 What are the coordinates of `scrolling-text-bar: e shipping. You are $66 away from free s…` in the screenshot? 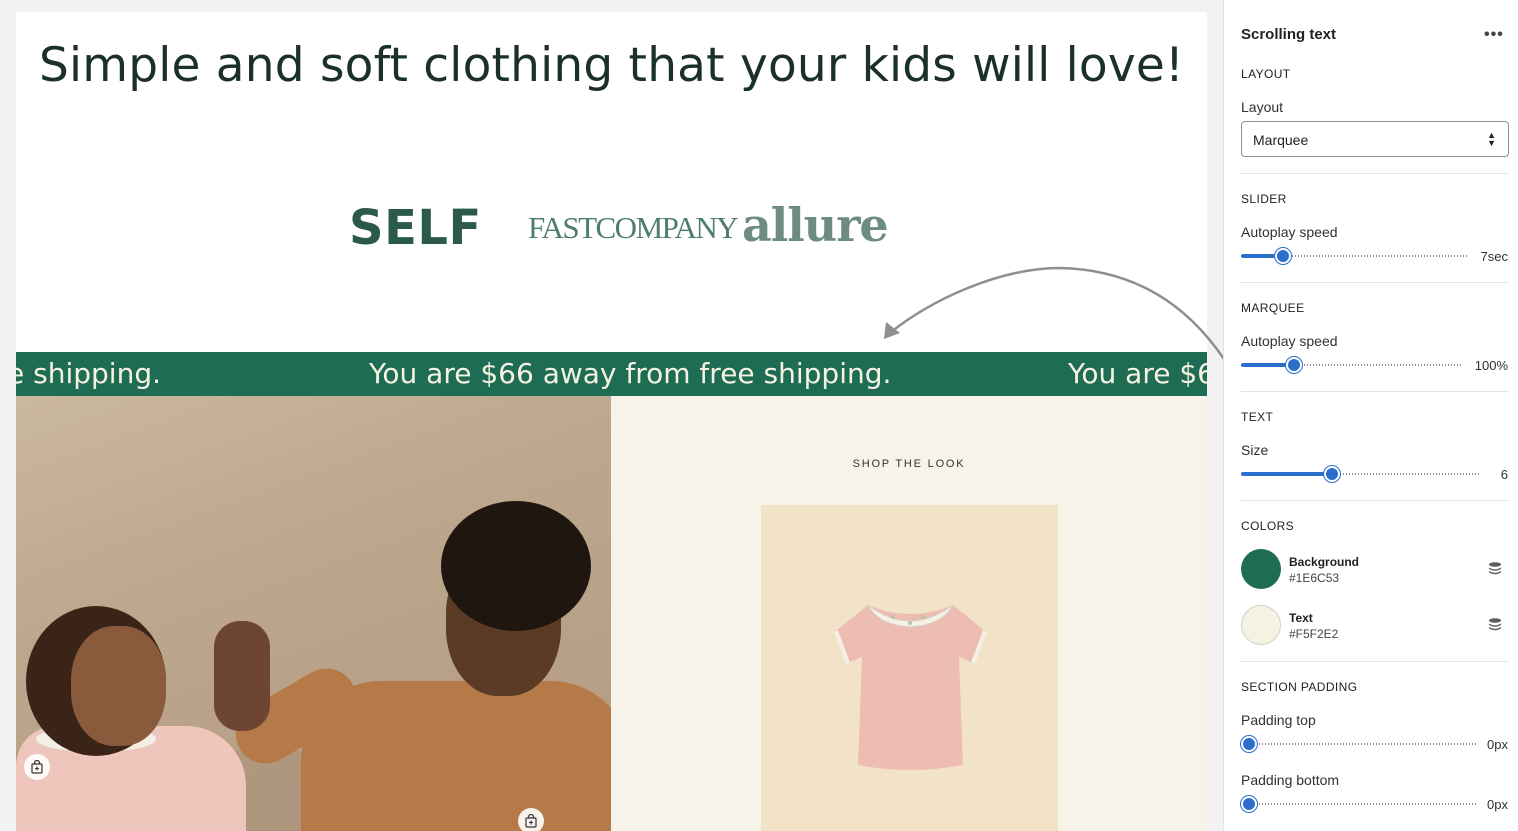 It's located at (611, 374).